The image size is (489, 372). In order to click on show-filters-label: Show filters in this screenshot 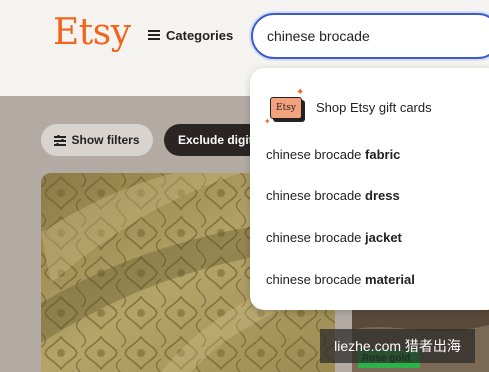, I will do `click(105, 140)`.